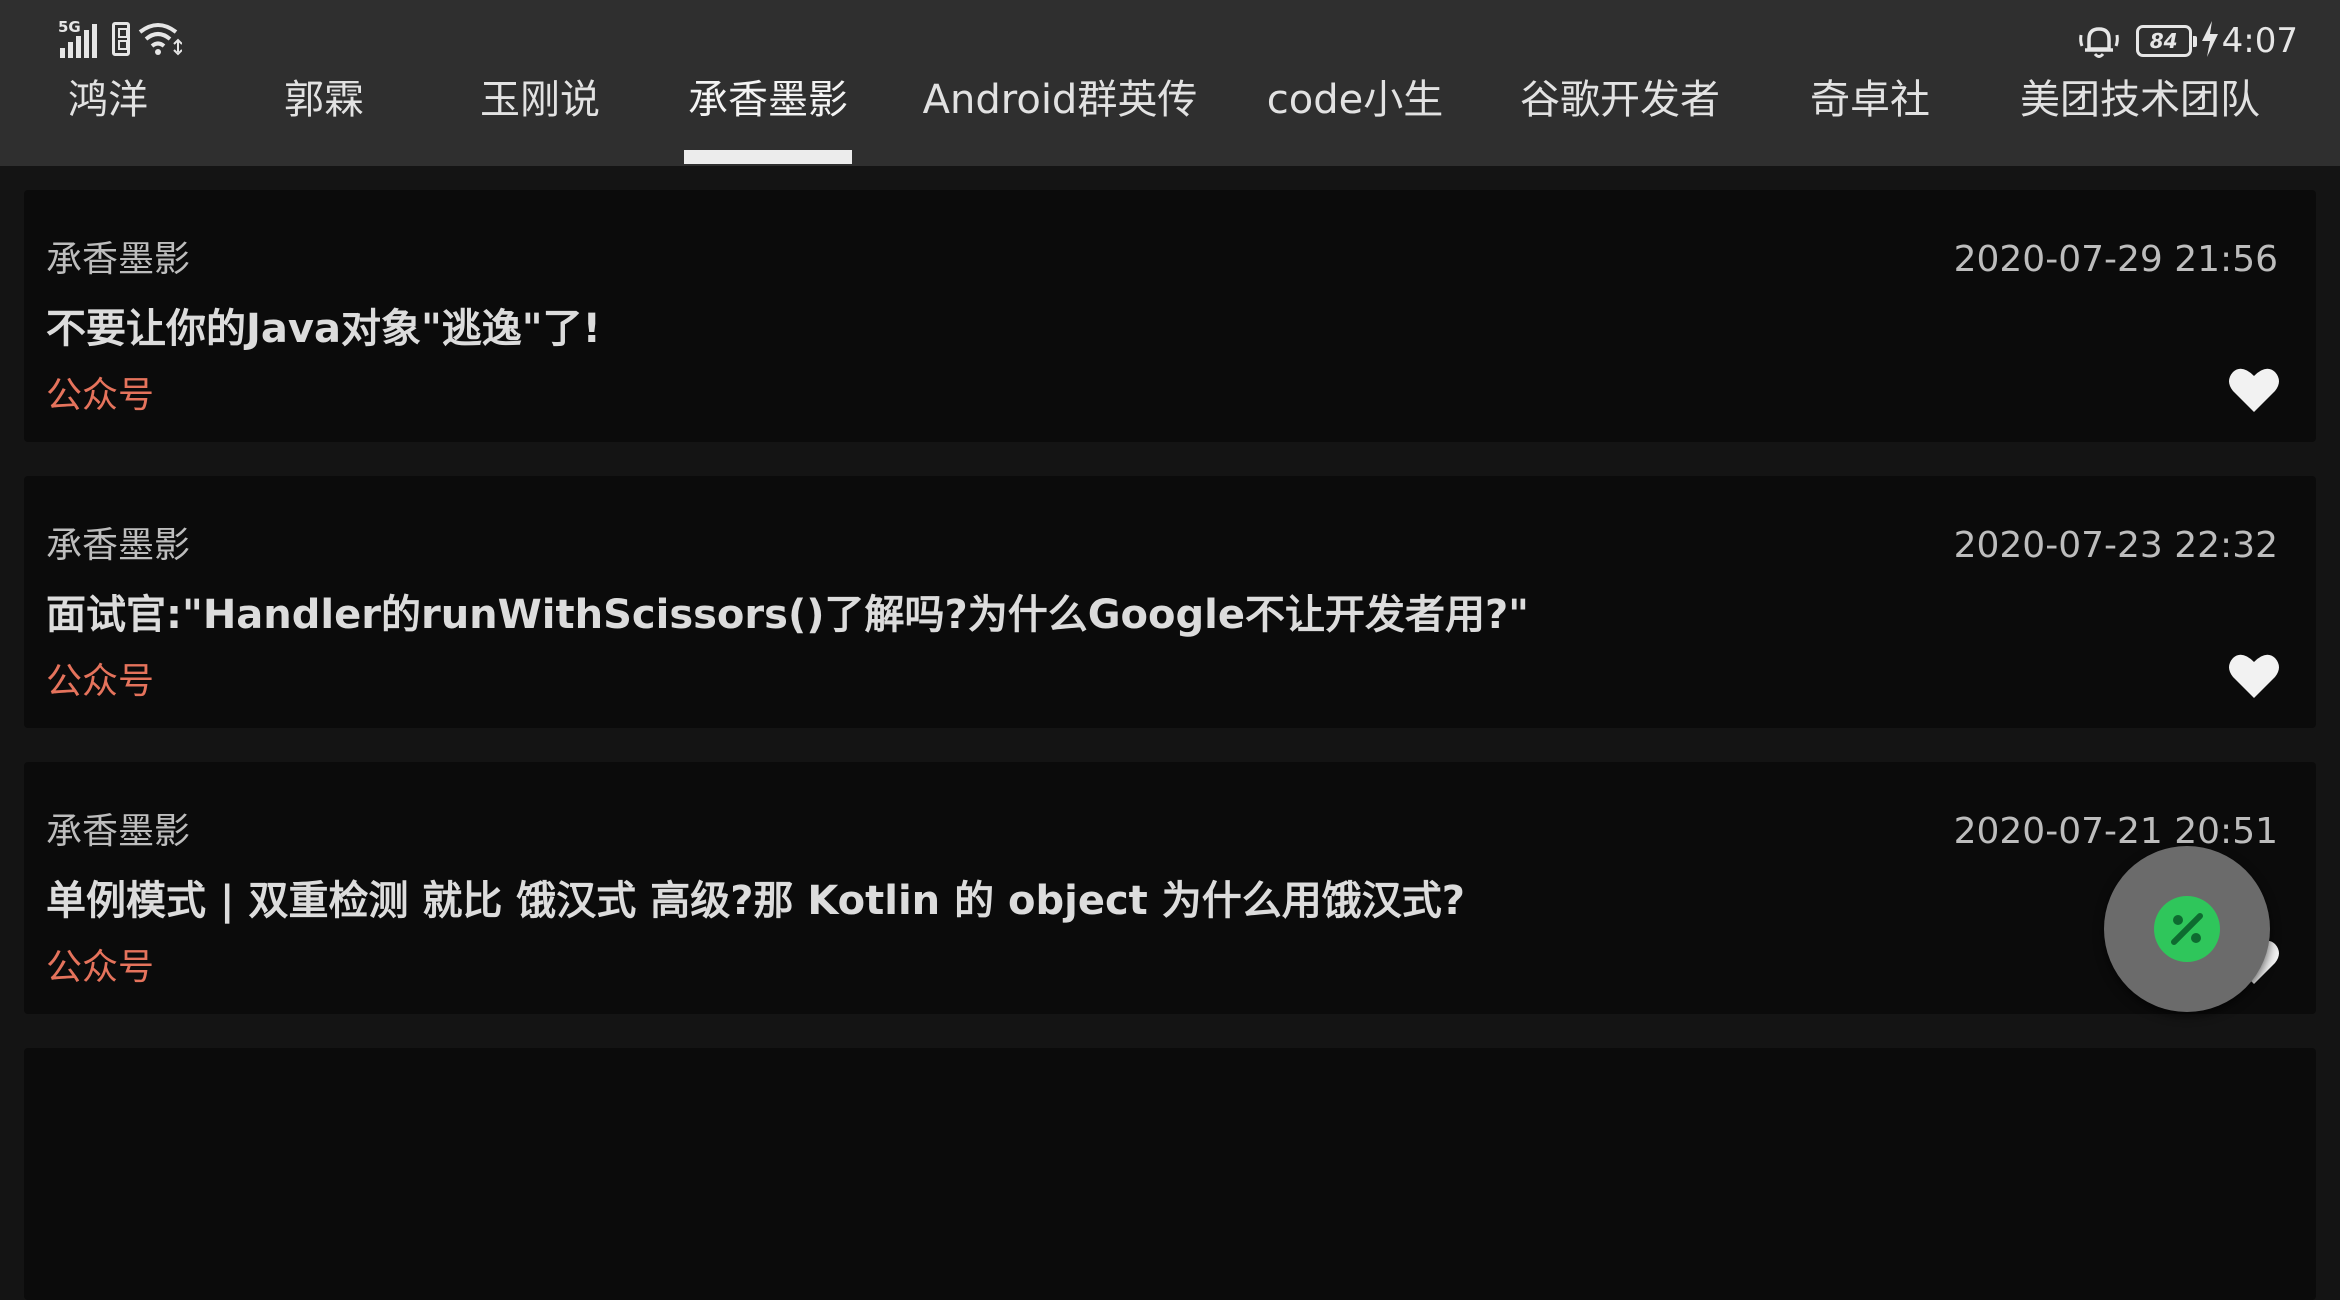 The image size is (2340, 1300). I want to click on tab-guolin: 郭霖, so click(324, 114).